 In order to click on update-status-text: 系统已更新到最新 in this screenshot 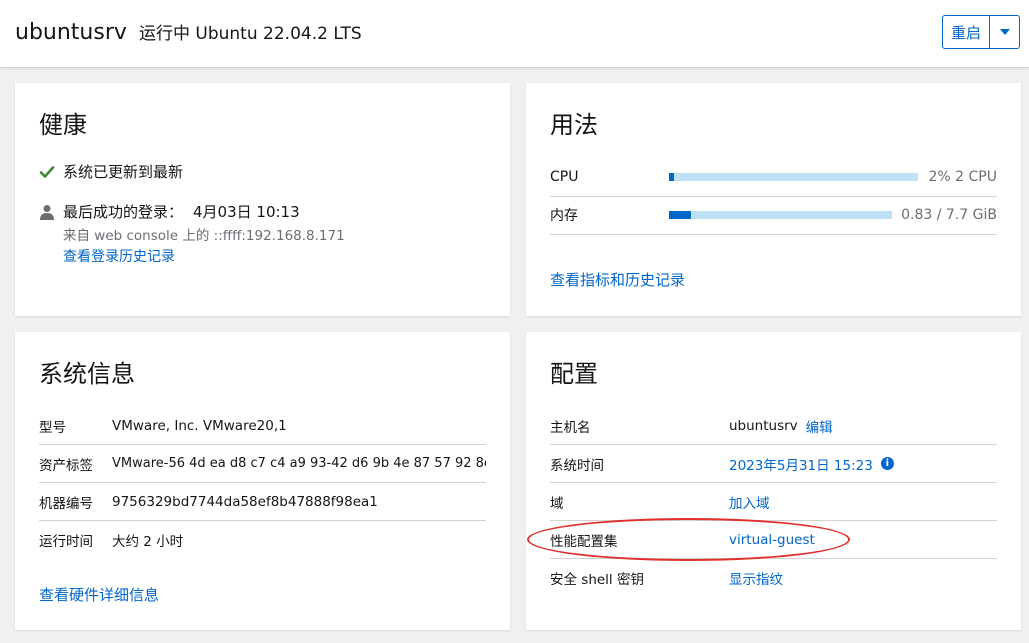, I will do `click(123, 172)`.